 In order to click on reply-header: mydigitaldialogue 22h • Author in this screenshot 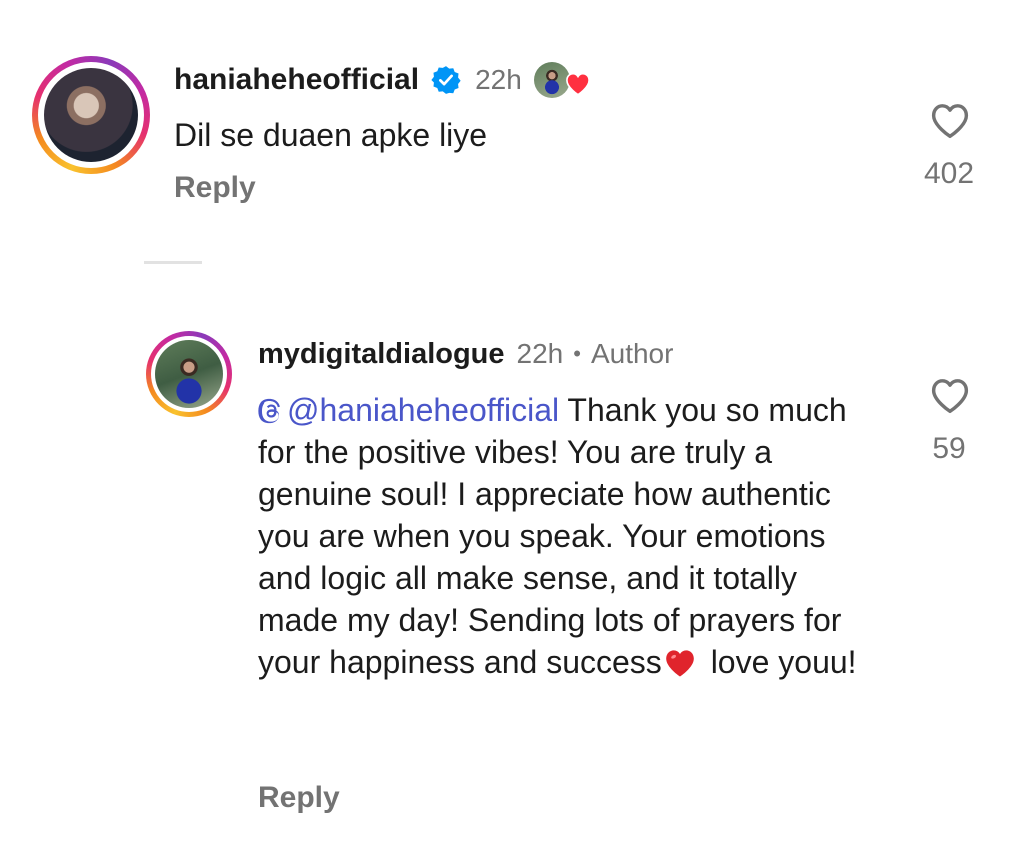, I will do `click(465, 354)`.